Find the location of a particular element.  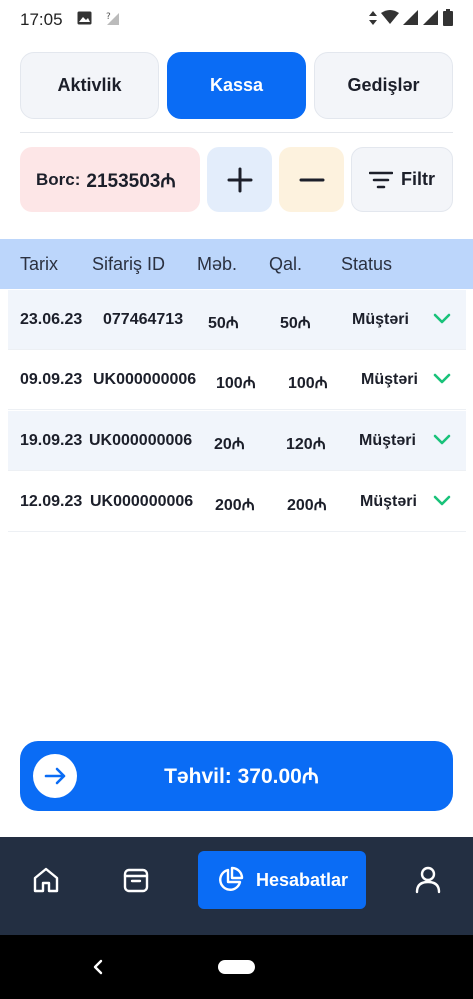

row-remaining: 120₼ is located at coordinates (306, 444).